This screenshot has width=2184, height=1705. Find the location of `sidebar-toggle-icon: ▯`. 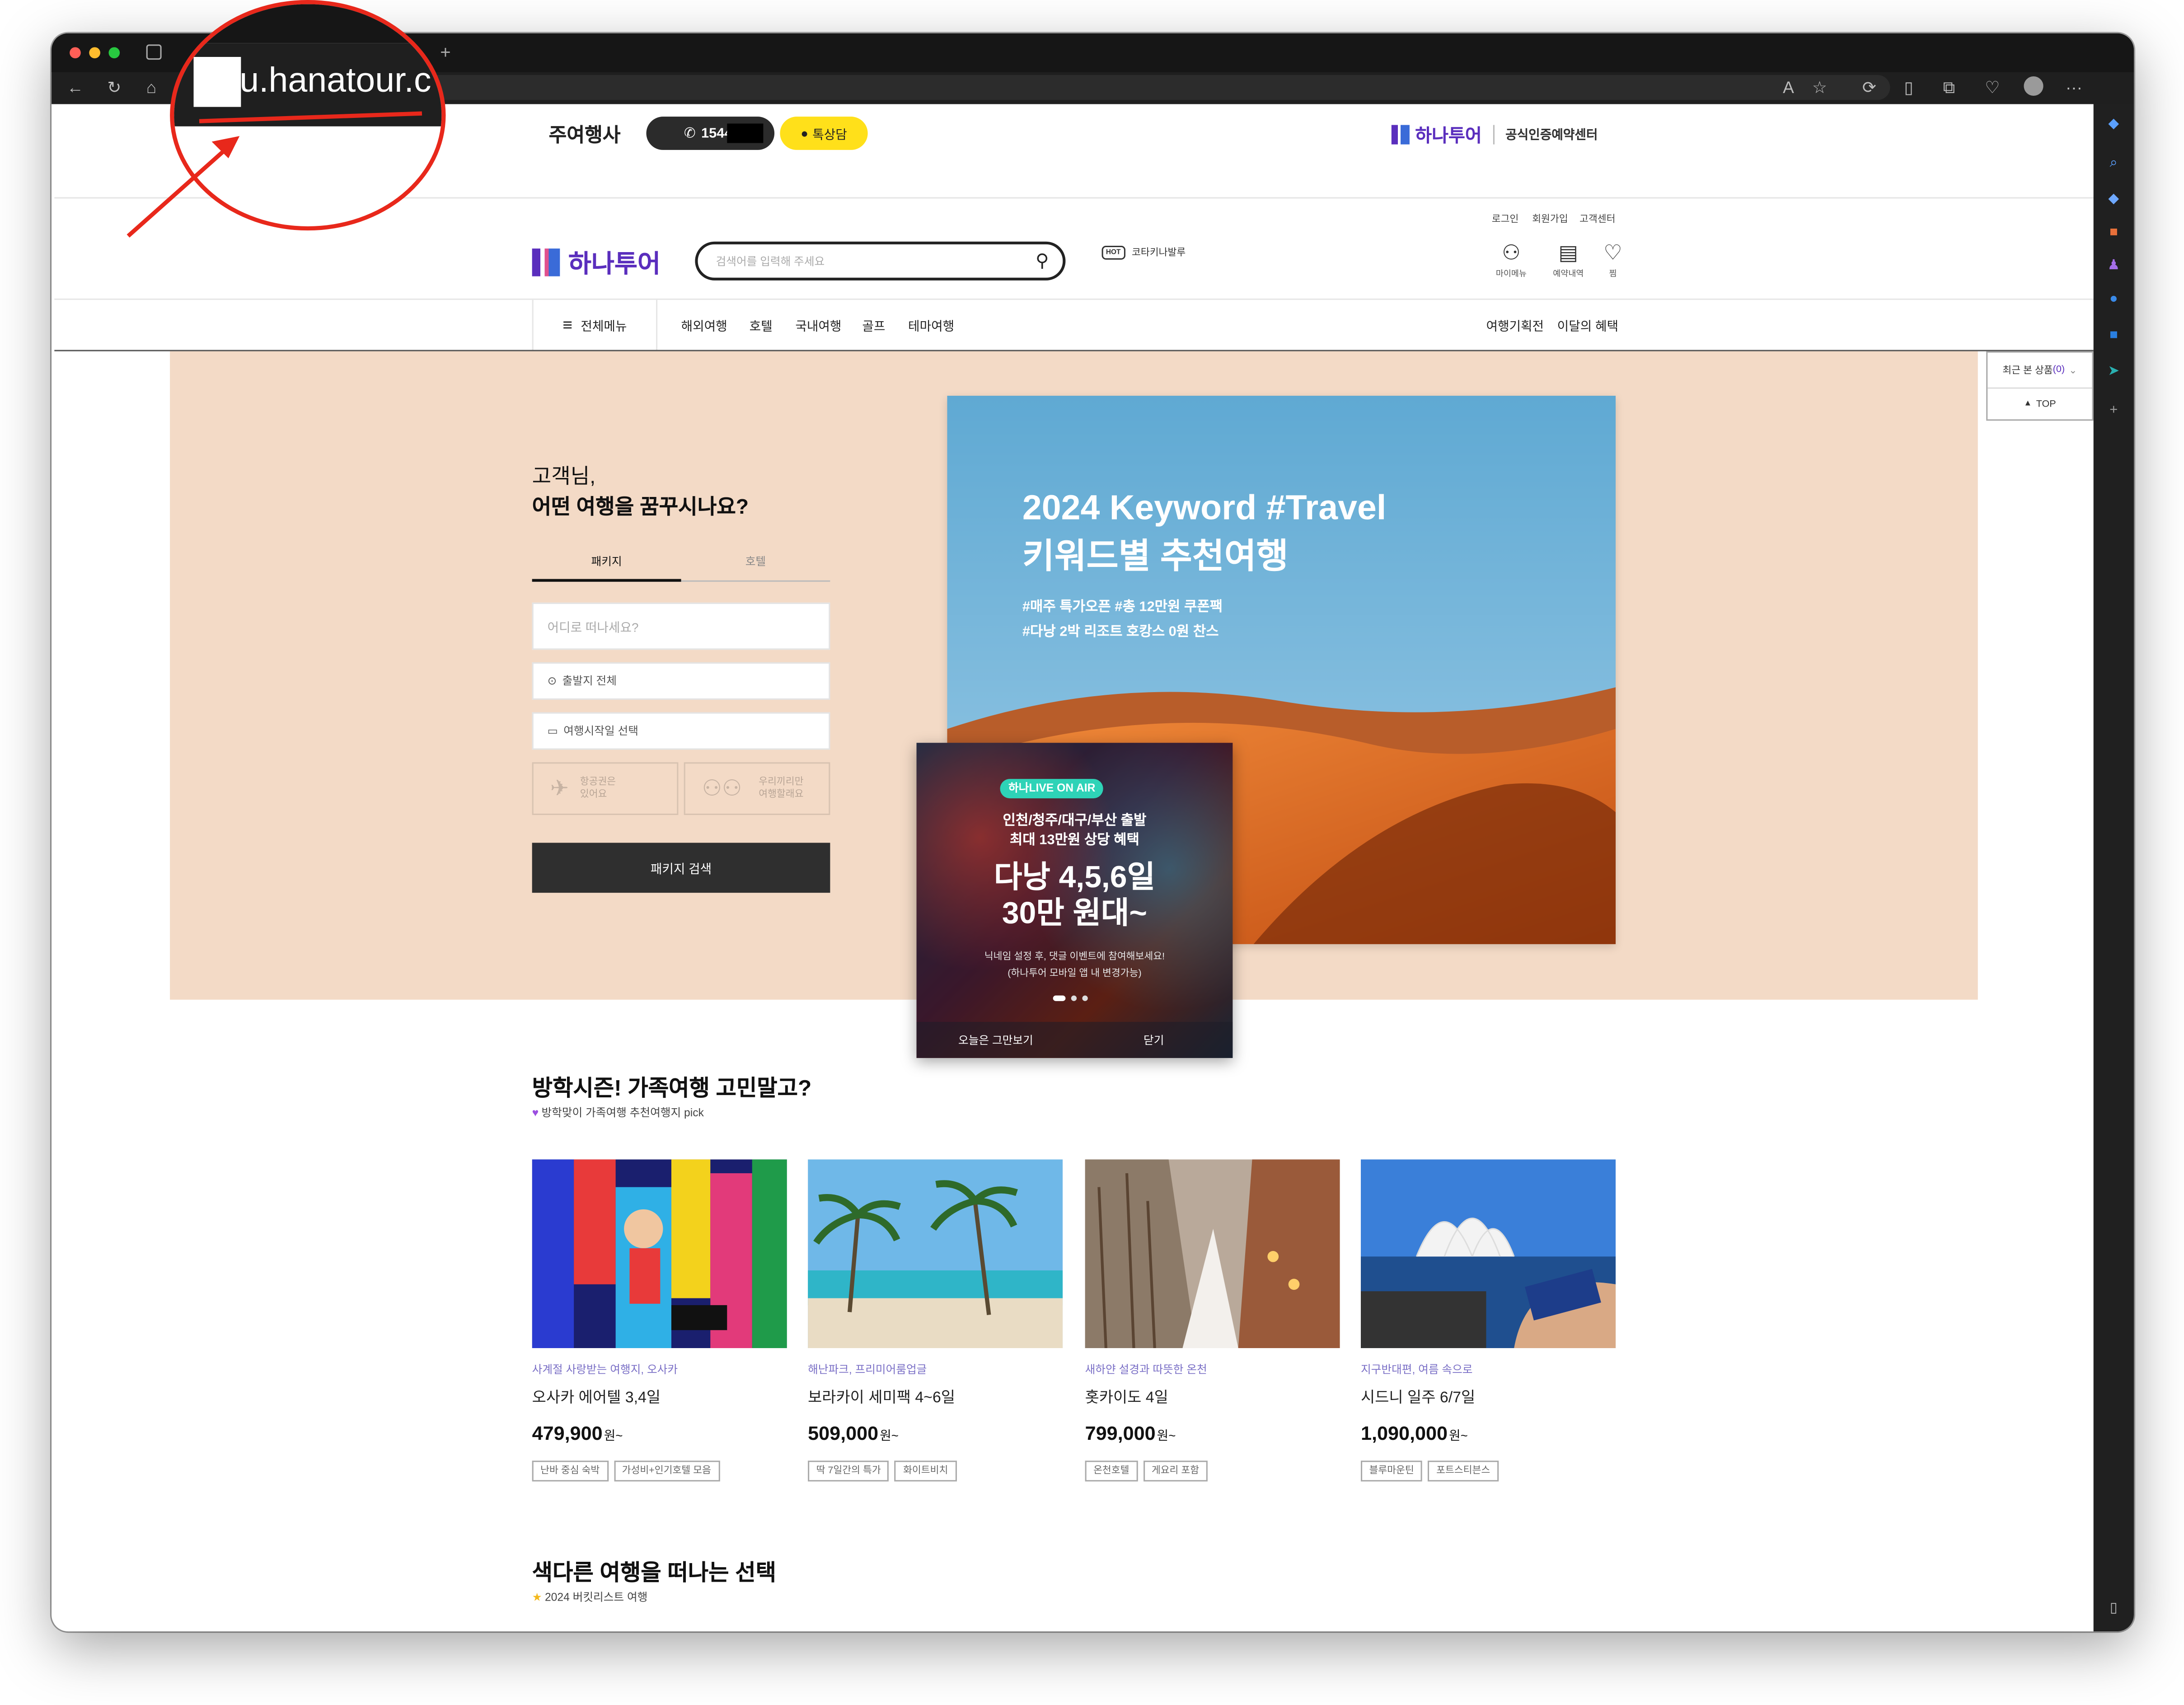

sidebar-toggle-icon: ▯ is located at coordinates (2114, 1608).